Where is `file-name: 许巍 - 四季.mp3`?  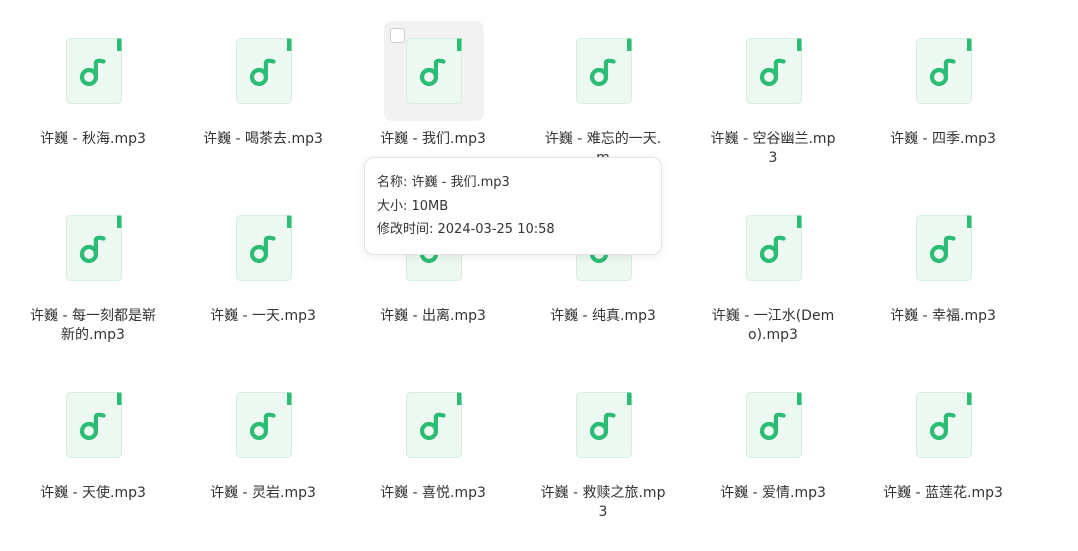 file-name: 许巍 - 四季.mp3 is located at coordinates (943, 139).